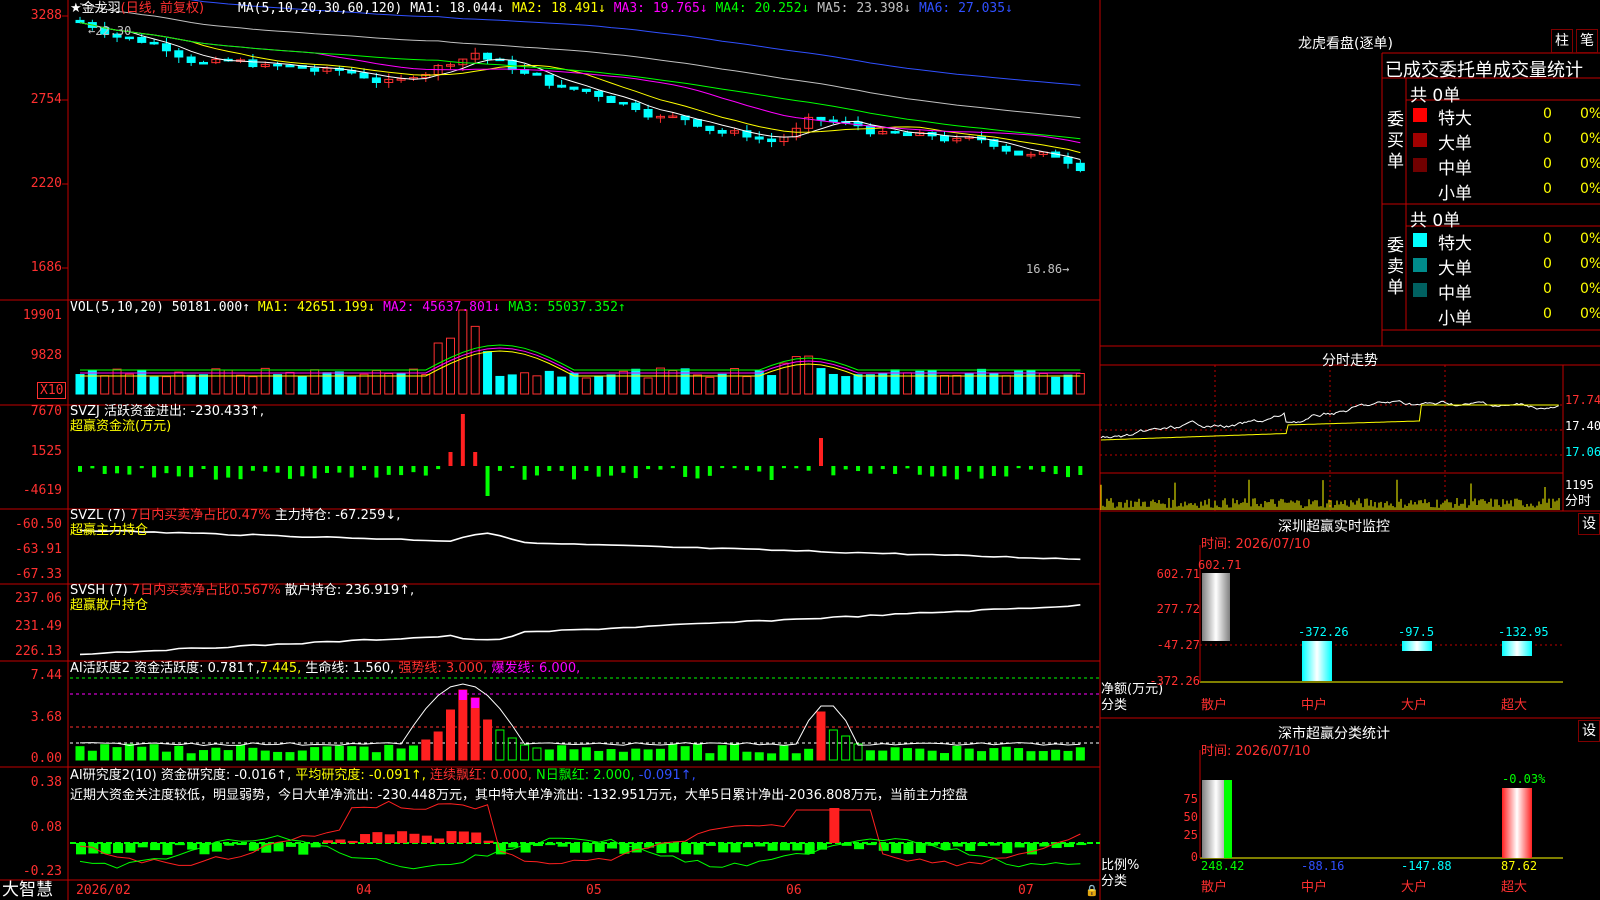  What do you see at coordinates (1455, 269) in the screenshot?
I see `sell-row-name: 大单` at bounding box center [1455, 269].